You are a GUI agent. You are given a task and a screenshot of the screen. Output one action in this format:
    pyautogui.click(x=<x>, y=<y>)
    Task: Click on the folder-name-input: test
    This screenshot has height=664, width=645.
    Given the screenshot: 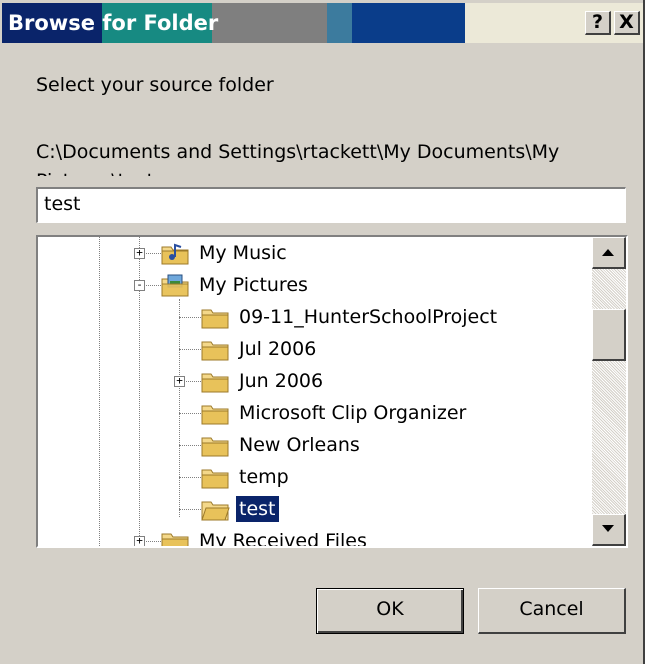 What is the action you would take?
    pyautogui.click(x=331, y=205)
    